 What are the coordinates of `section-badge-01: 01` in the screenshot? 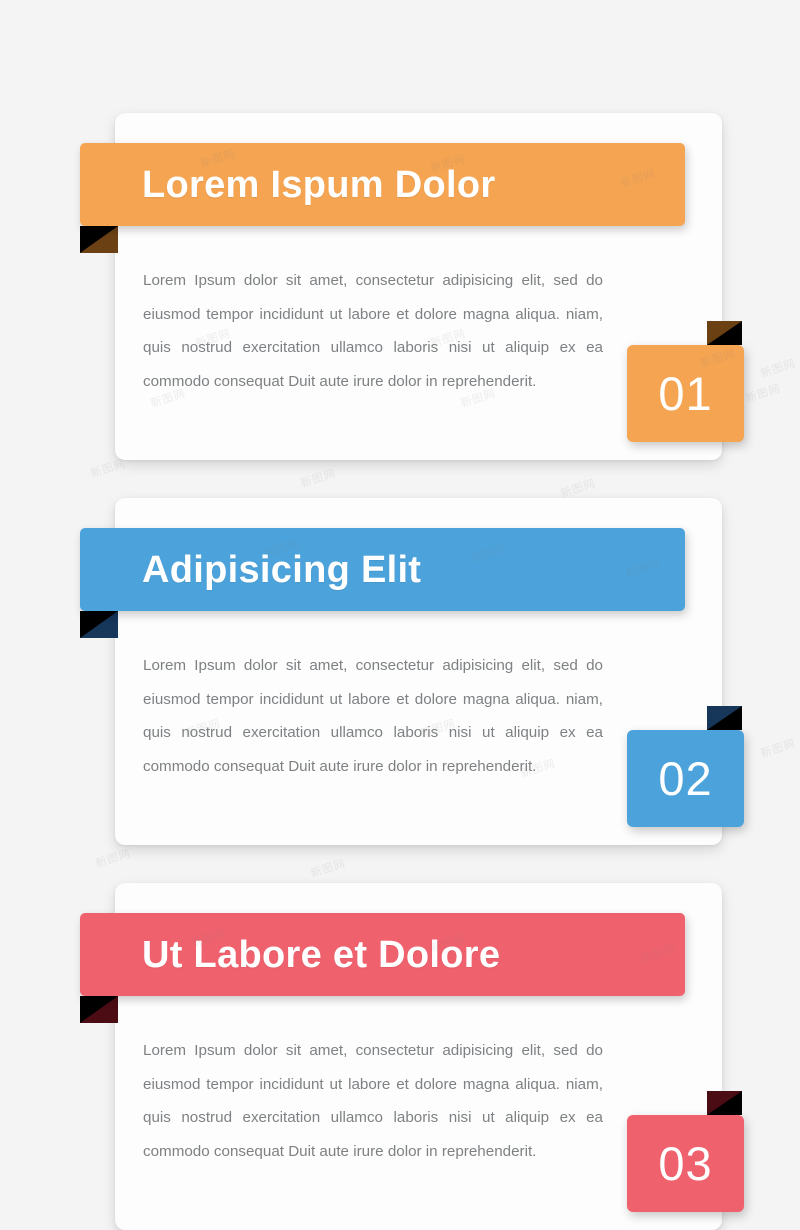 It's located at (685, 393).